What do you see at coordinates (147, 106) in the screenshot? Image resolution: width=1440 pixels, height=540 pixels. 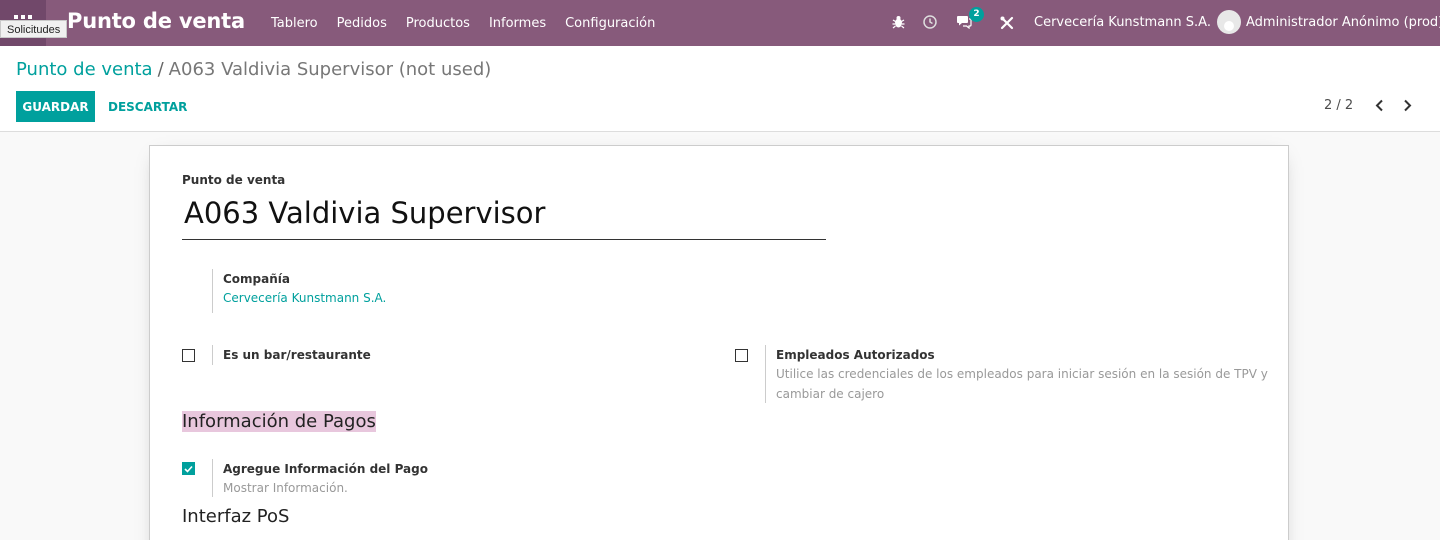 I see `discard-button: DESCARTAR` at bounding box center [147, 106].